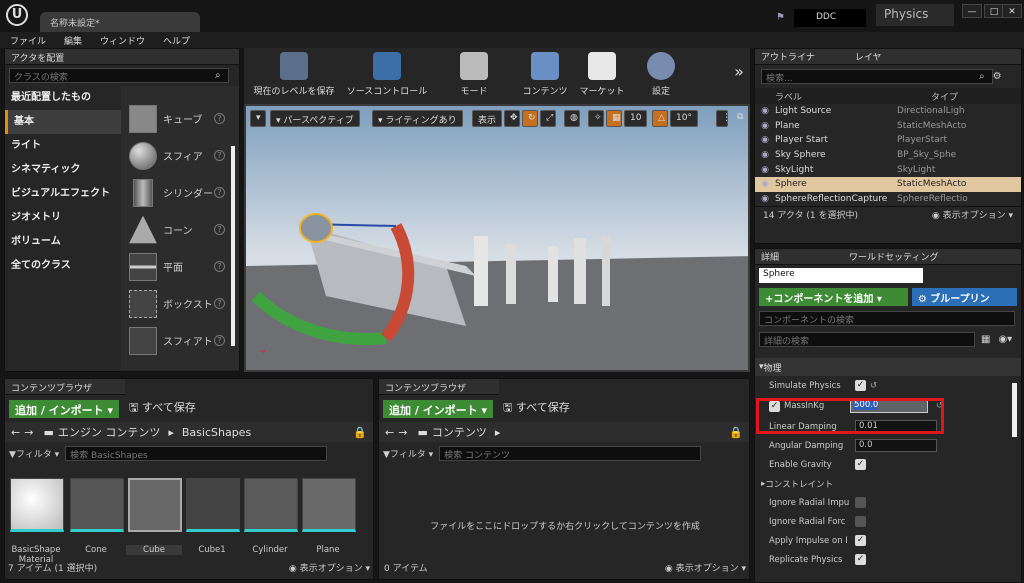  Describe the element at coordinates (216, 432) in the screenshot. I see `breadcrumb-basicshapes: BasicShapes` at that location.